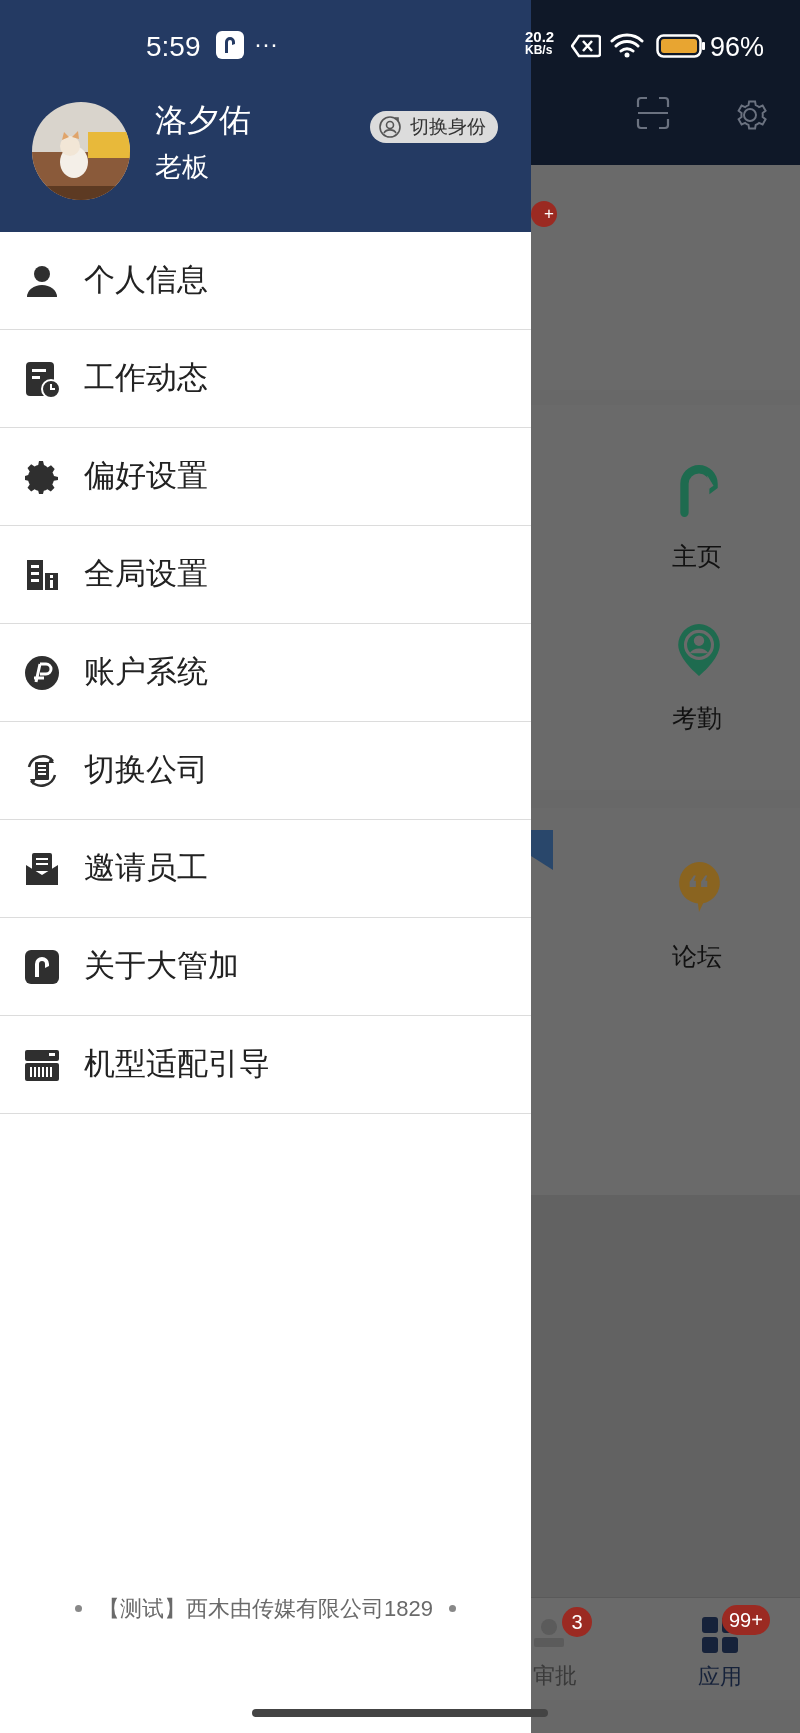 The image size is (800, 1733). I want to click on document-clock-icon, so click(42, 378).